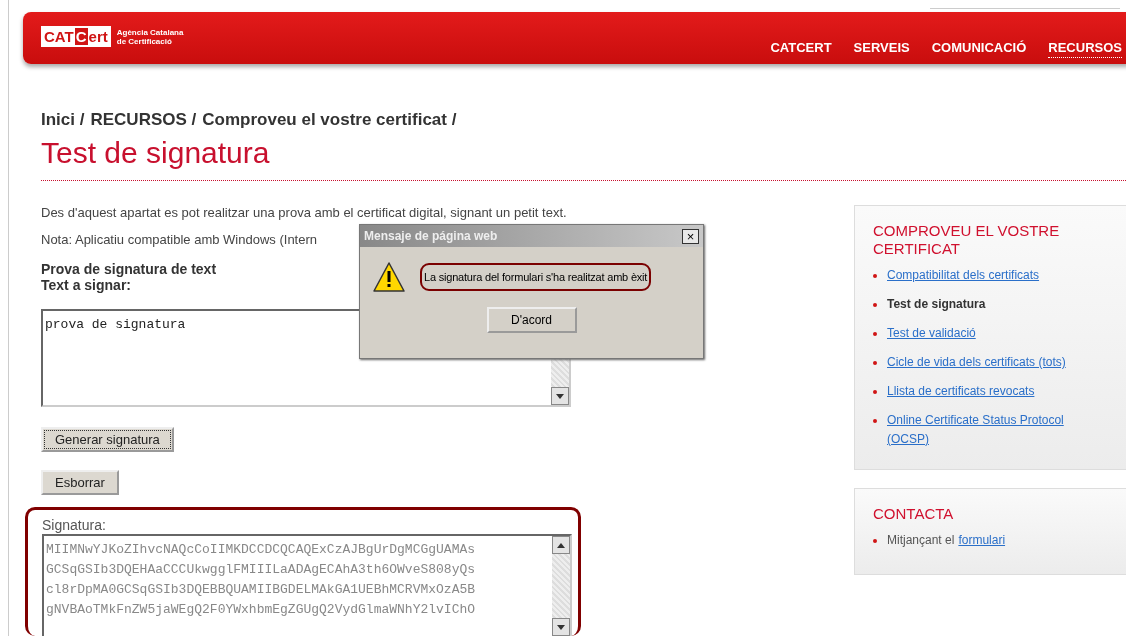 The width and height of the screenshot is (1126, 636). I want to click on signature-output-field: MIIMNwYJKoZIhvcNAQcCoIIMKDCCDCQCAQExCzAJBgUrDgMCGgUAMAs GCSqGSIb3DQEHAaCCCUkwgglFMIIILaADAgECAhA3th6OWveS808yQs cl8rDpMA0GCSqGSIb3DQEBBQUAMIIBGDELMAkGA1UEBhMCRVMxOzA5B gNVBAoTMkFnZW5jaWEgQ2F0YWxhbmEgZGUgQ2VydGlmaWNhY2lvIChO, so click(307, 585).